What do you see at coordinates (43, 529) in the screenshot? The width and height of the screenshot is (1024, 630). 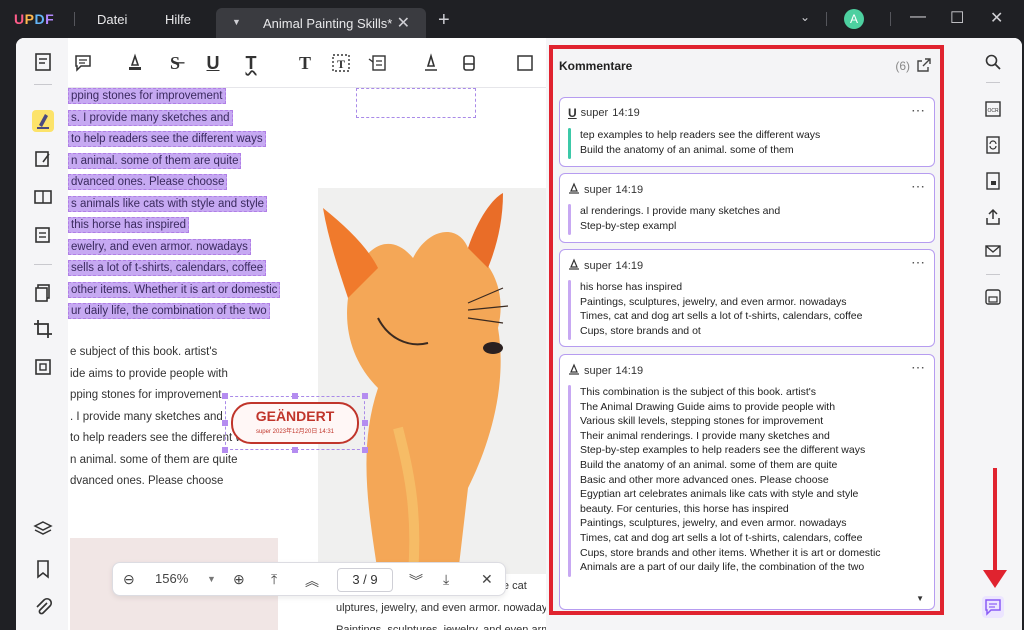 I see `layers-icon` at bounding box center [43, 529].